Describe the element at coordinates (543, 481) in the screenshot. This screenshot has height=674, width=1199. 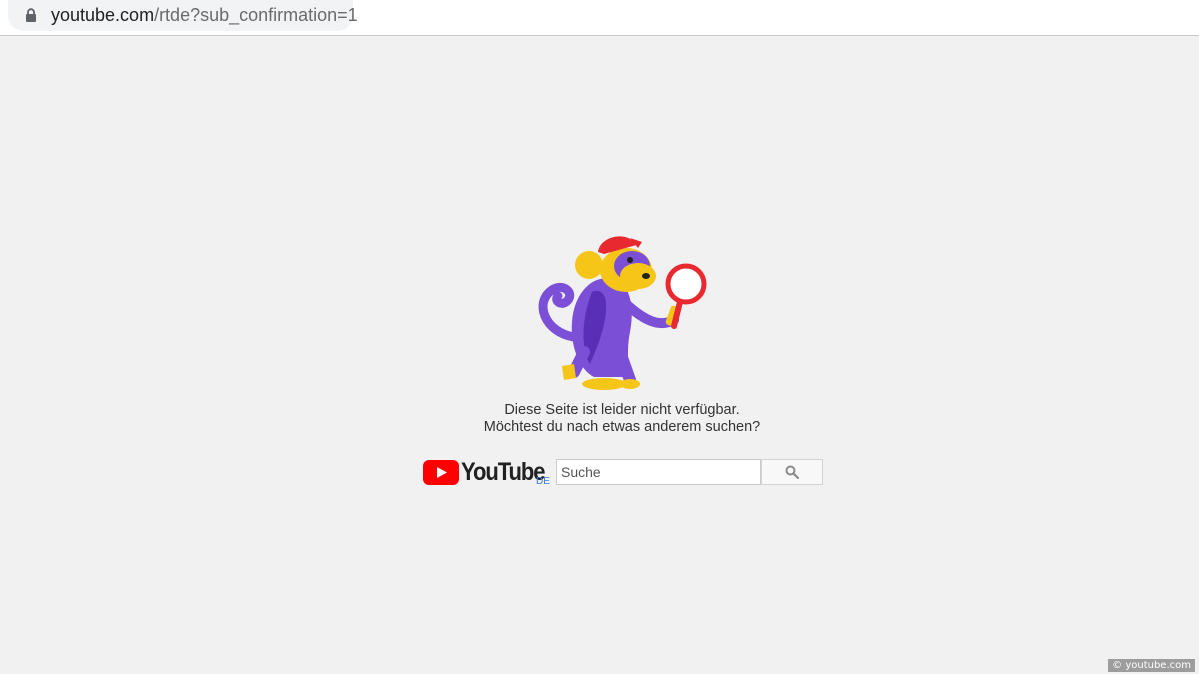
I see `country-code: DE` at that location.